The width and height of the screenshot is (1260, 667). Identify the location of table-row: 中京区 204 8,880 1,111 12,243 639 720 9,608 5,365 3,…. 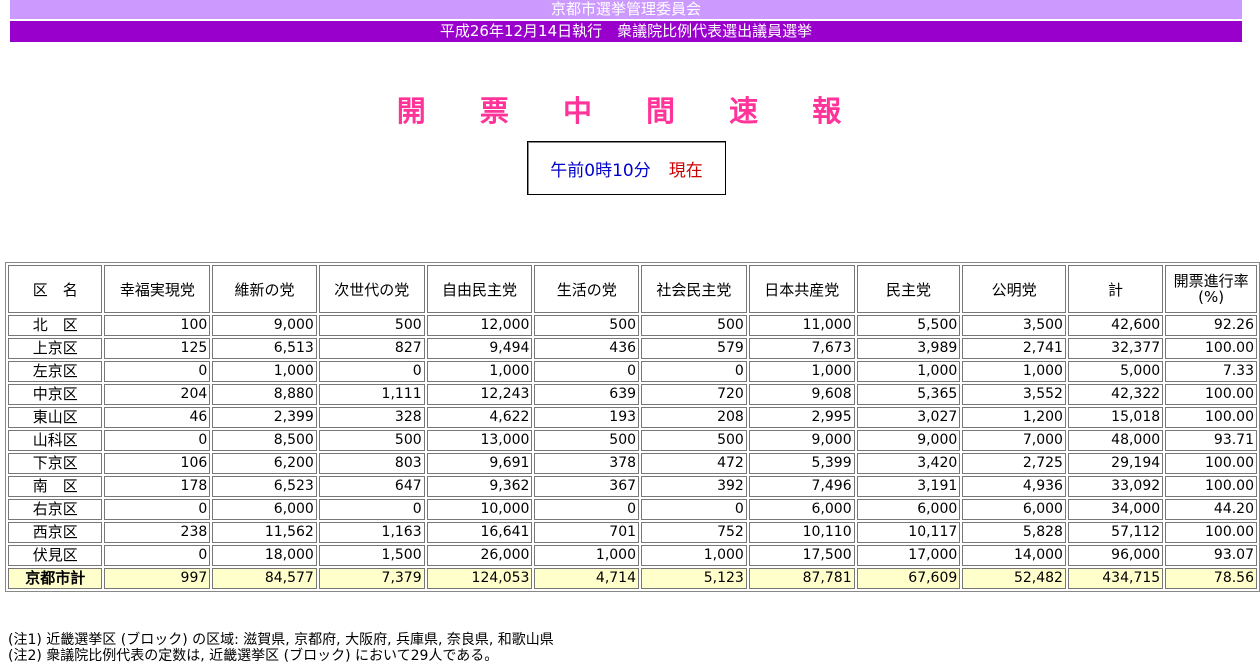
(632, 394).